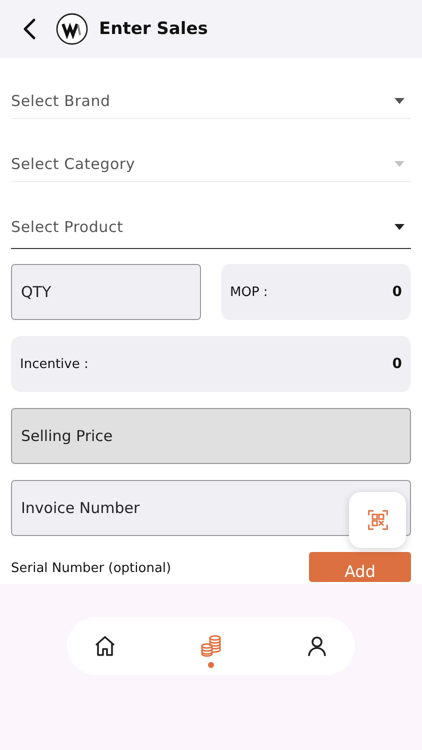 Image resolution: width=422 pixels, height=750 pixels. What do you see at coordinates (211, 646) in the screenshot?
I see `coins-icon` at bounding box center [211, 646].